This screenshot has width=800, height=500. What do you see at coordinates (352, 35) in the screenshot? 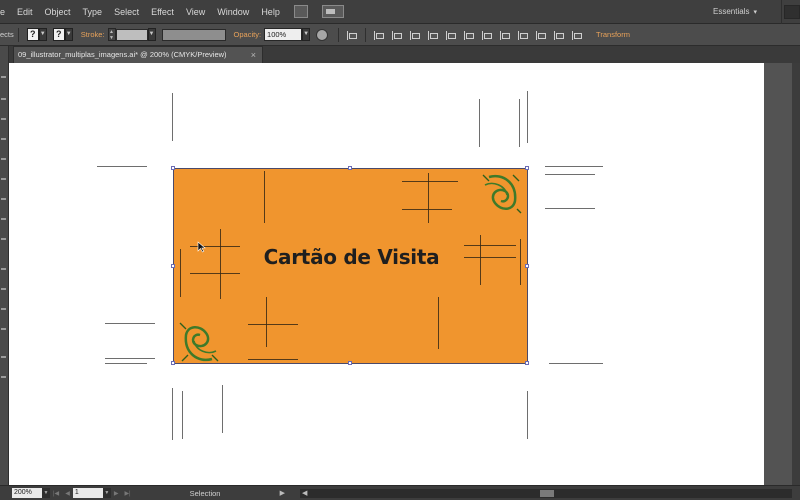
I see `align-to-selection-icon` at bounding box center [352, 35].